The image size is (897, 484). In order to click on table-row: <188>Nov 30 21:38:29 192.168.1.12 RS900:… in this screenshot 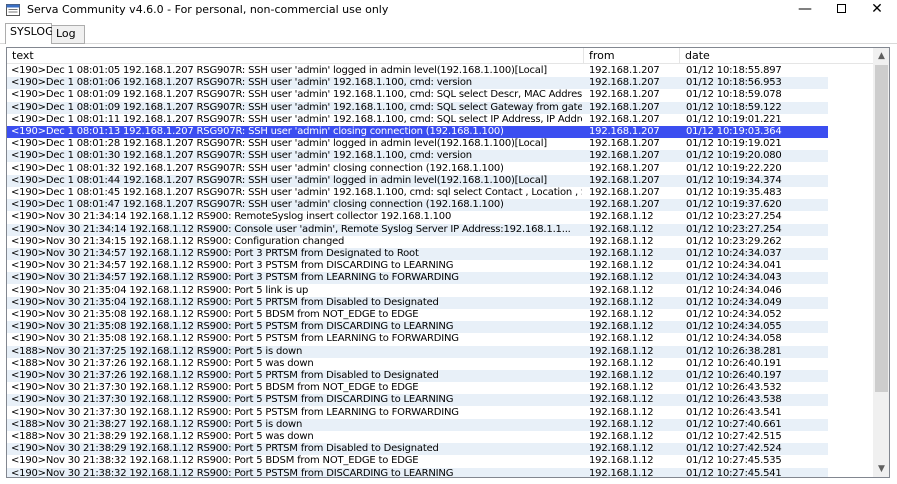, I will do `click(417, 437)`.